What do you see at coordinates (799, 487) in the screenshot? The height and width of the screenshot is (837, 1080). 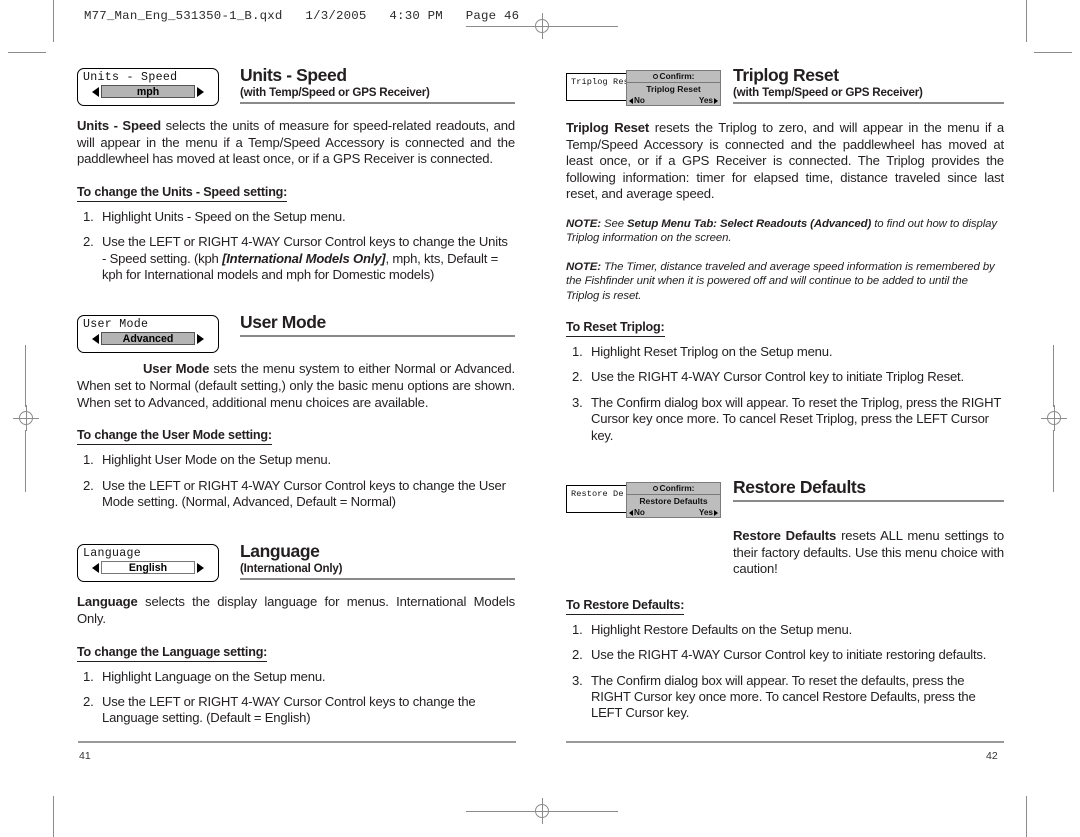 I see `section-title: Restore Defaults` at bounding box center [799, 487].